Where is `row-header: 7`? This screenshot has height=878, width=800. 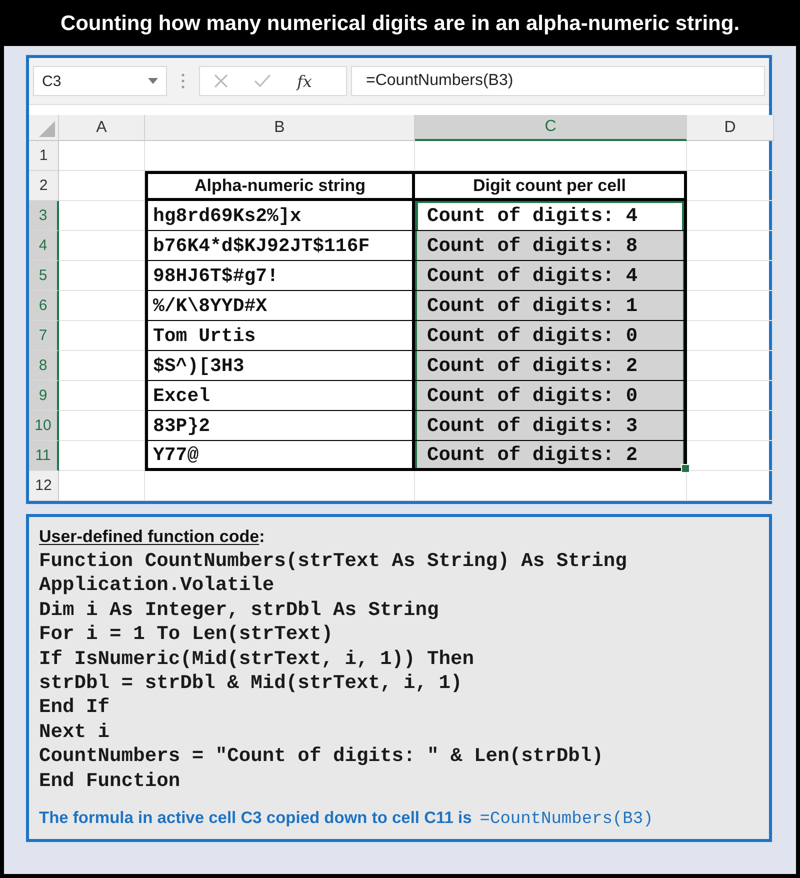 row-header: 7 is located at coordinates (44, 336).